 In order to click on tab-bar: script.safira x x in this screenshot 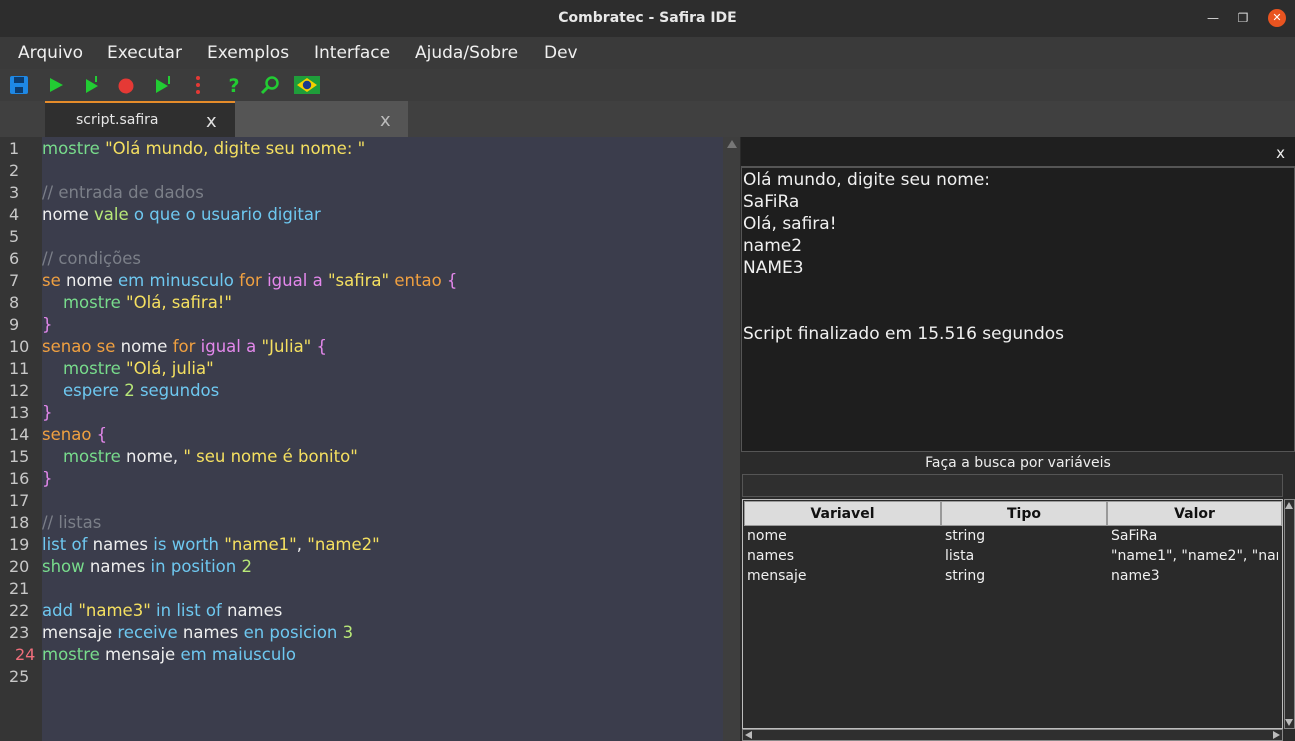, I will do `click(647, 119)`.